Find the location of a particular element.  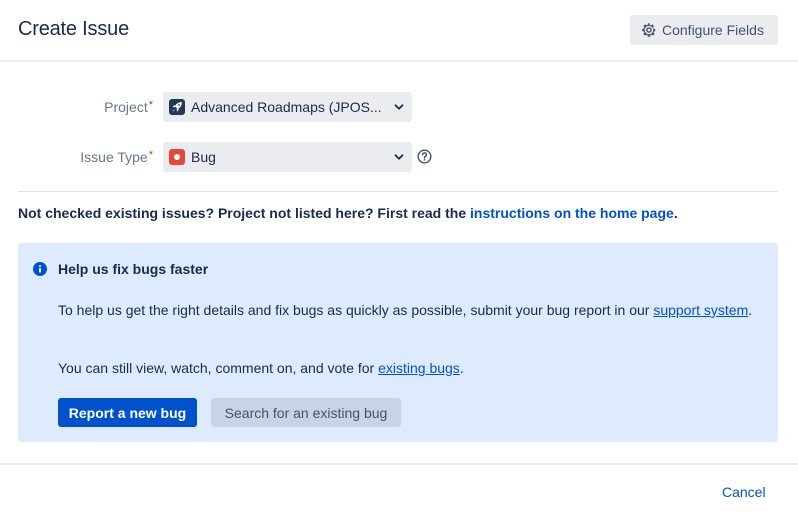

bug-icon is located at coordinates (177, 157).